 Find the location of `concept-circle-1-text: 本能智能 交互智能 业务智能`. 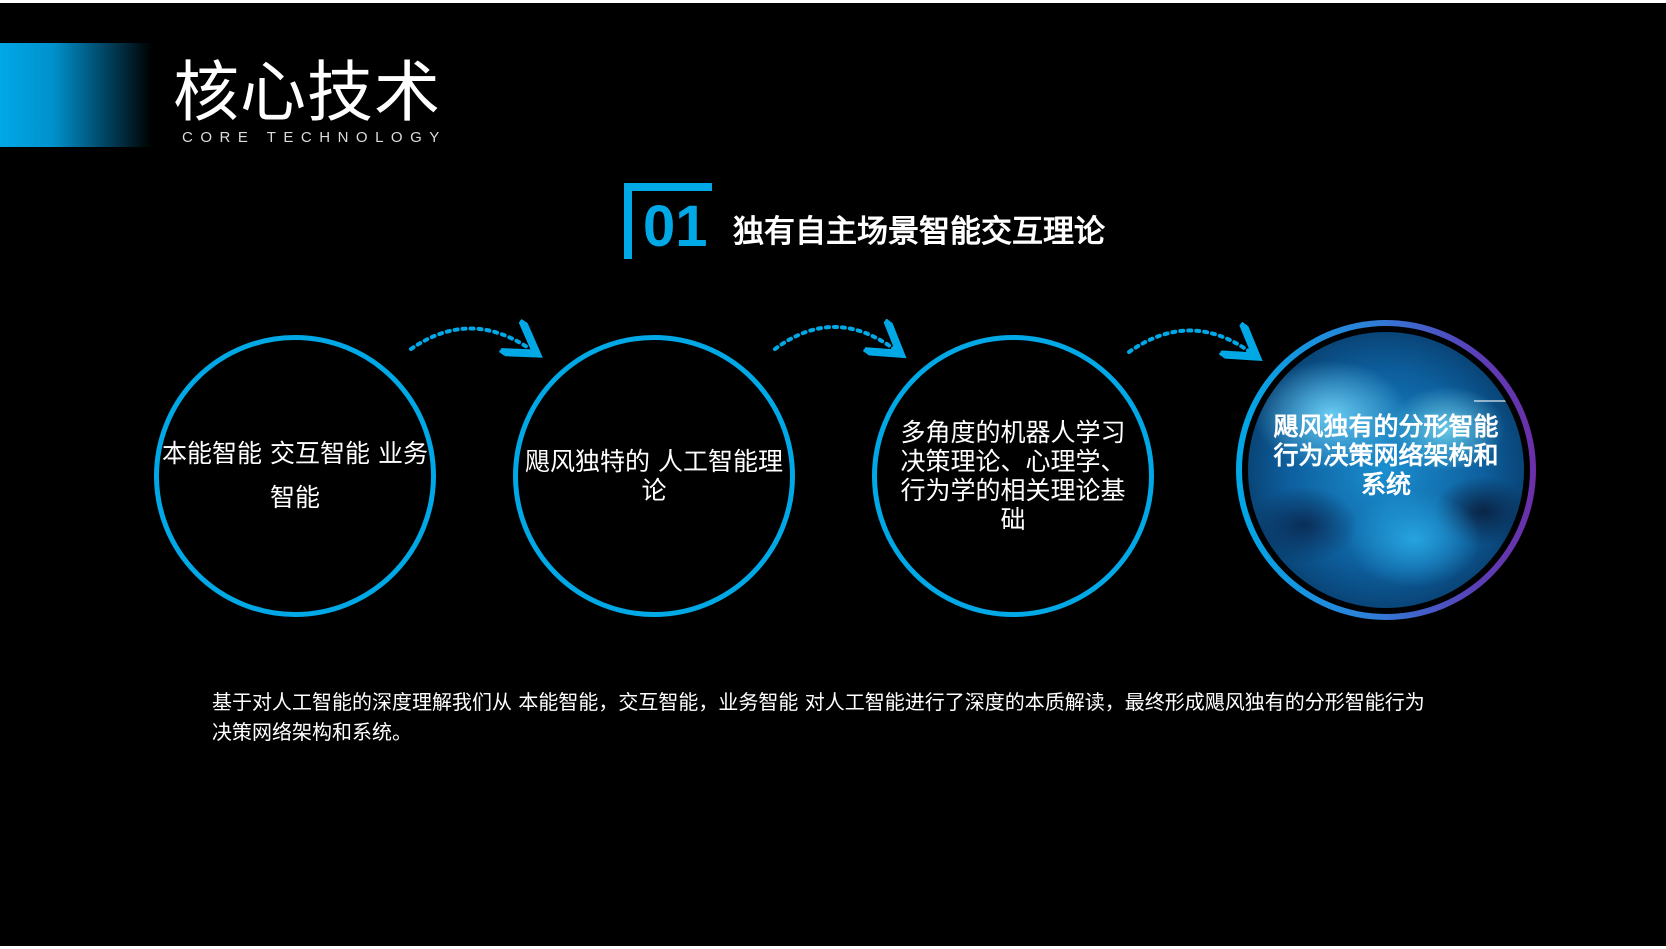

concept-circle-1-text: 本能智能 交互智能 业务智能 is located at coordinates (295, 476).